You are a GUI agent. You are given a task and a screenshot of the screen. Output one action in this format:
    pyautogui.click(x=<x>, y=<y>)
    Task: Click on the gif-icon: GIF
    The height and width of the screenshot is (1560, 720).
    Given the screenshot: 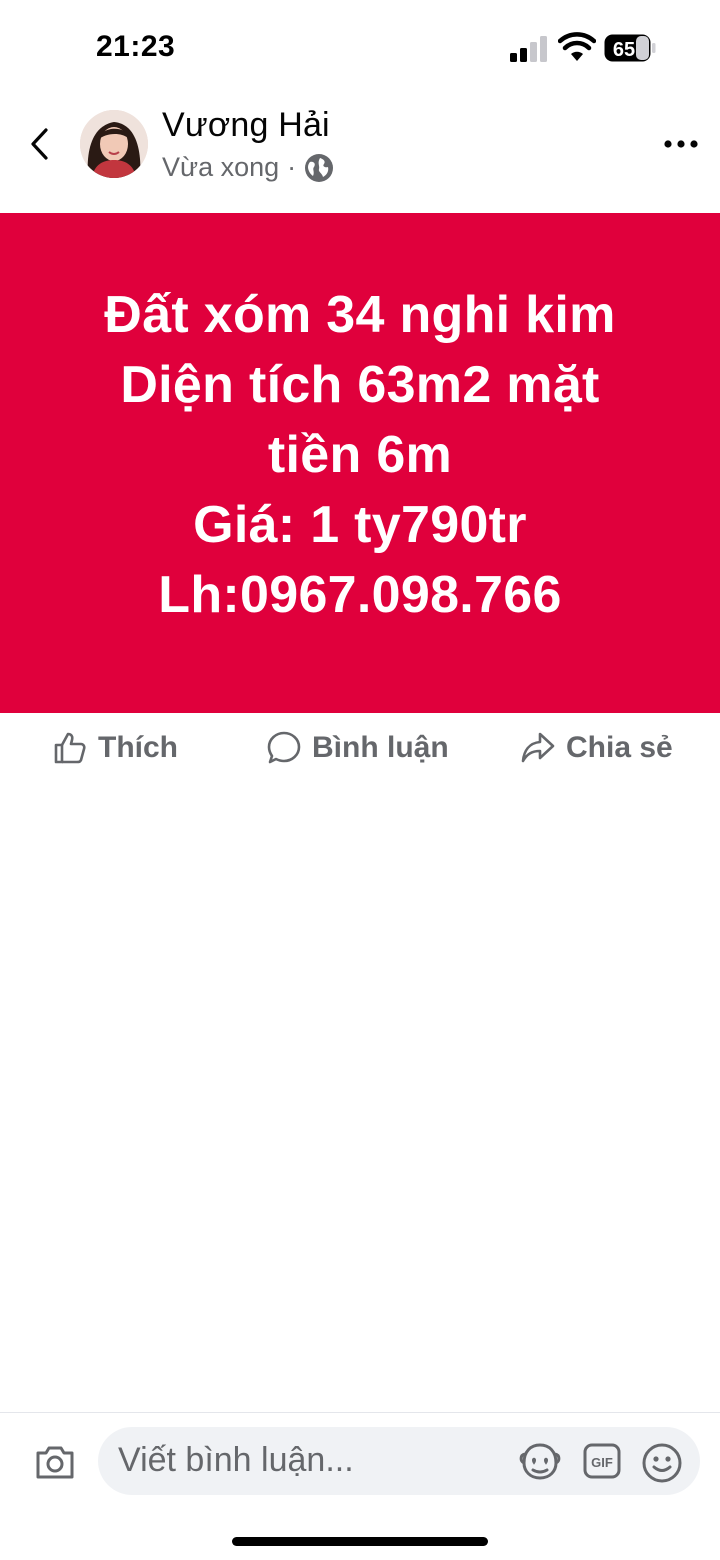 What is the action you would take?
    pyautogui.click(x=602, y=1461)
    